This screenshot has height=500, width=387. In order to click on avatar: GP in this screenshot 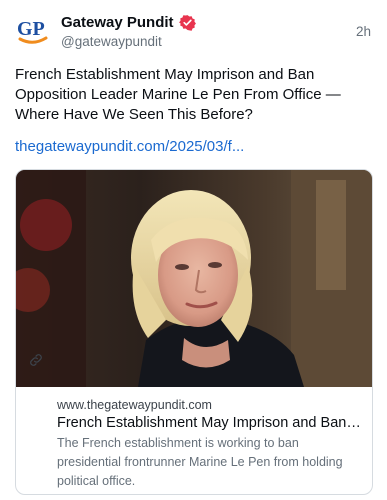, I will do `click(33, 31)`.